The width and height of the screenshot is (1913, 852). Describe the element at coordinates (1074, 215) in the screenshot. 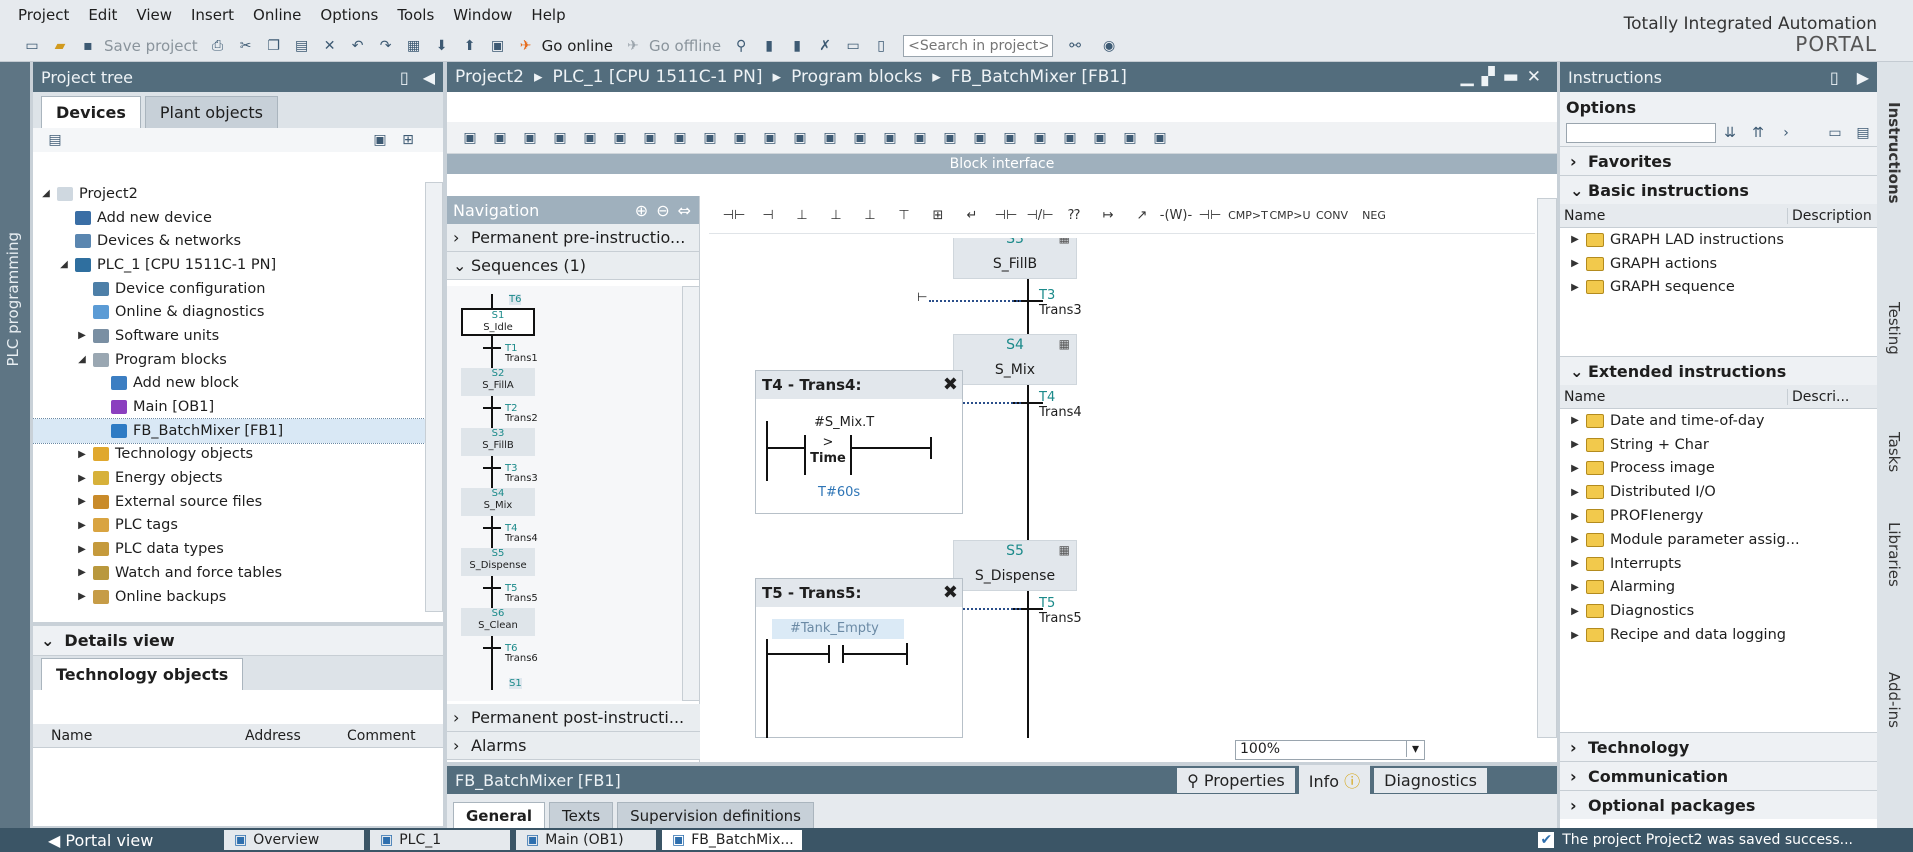

I see `unknown-box-icon: ⁇` at that location.